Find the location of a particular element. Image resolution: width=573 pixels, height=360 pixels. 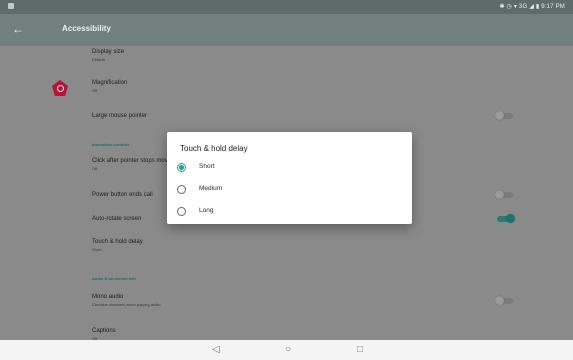

navigation-bar: ◁ ○ □ is located at coordinates (286, 350).